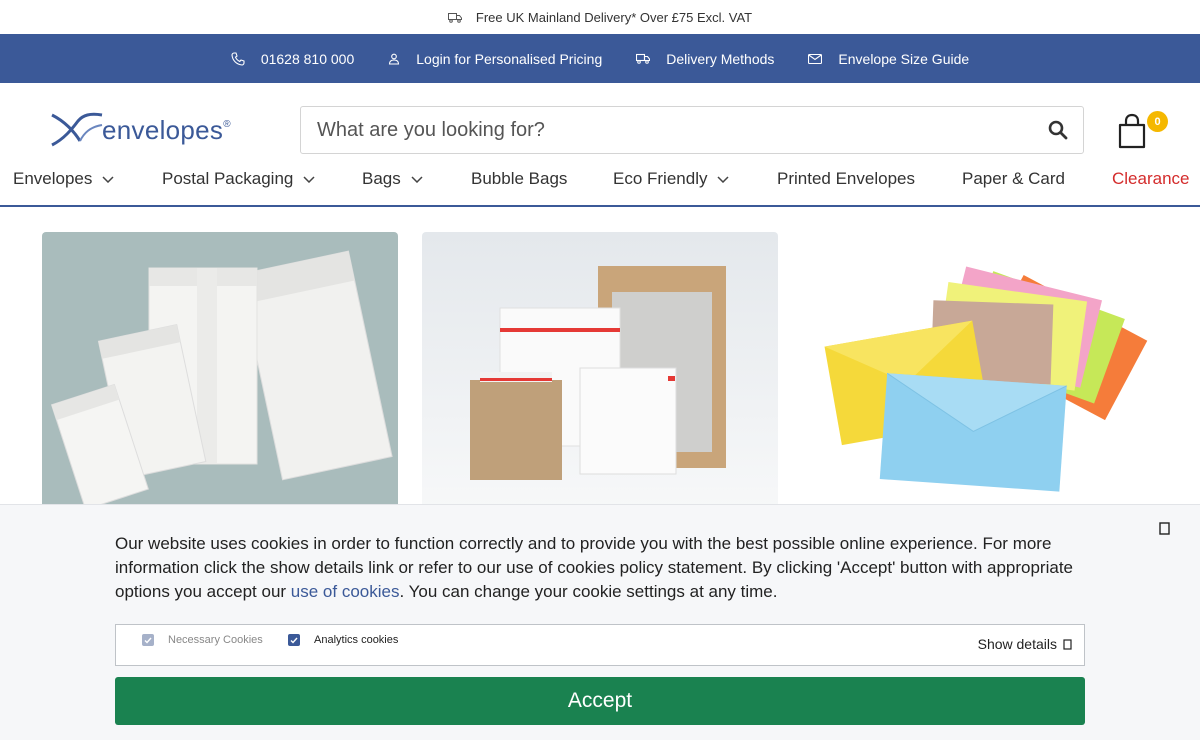 The width and height of the screenshot is (1200, 740). I want to click on analytics-cookies-checkbox, so click(294, 640).